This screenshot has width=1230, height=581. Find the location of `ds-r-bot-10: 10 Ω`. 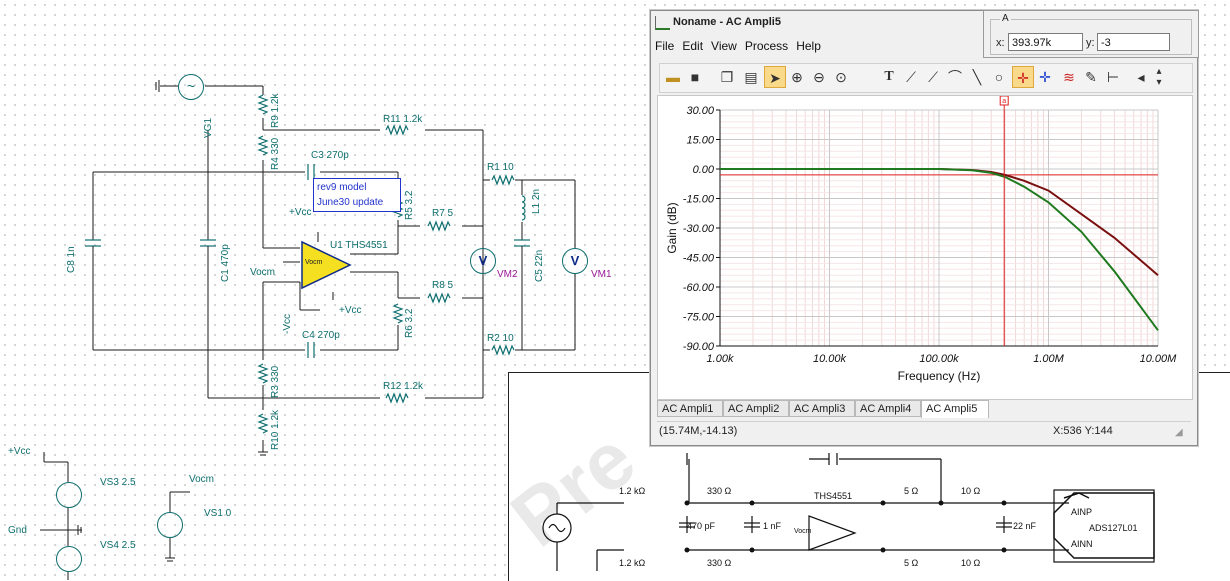

ds-r-bot-10: 10 Ω is located at coordinates (971, 563).